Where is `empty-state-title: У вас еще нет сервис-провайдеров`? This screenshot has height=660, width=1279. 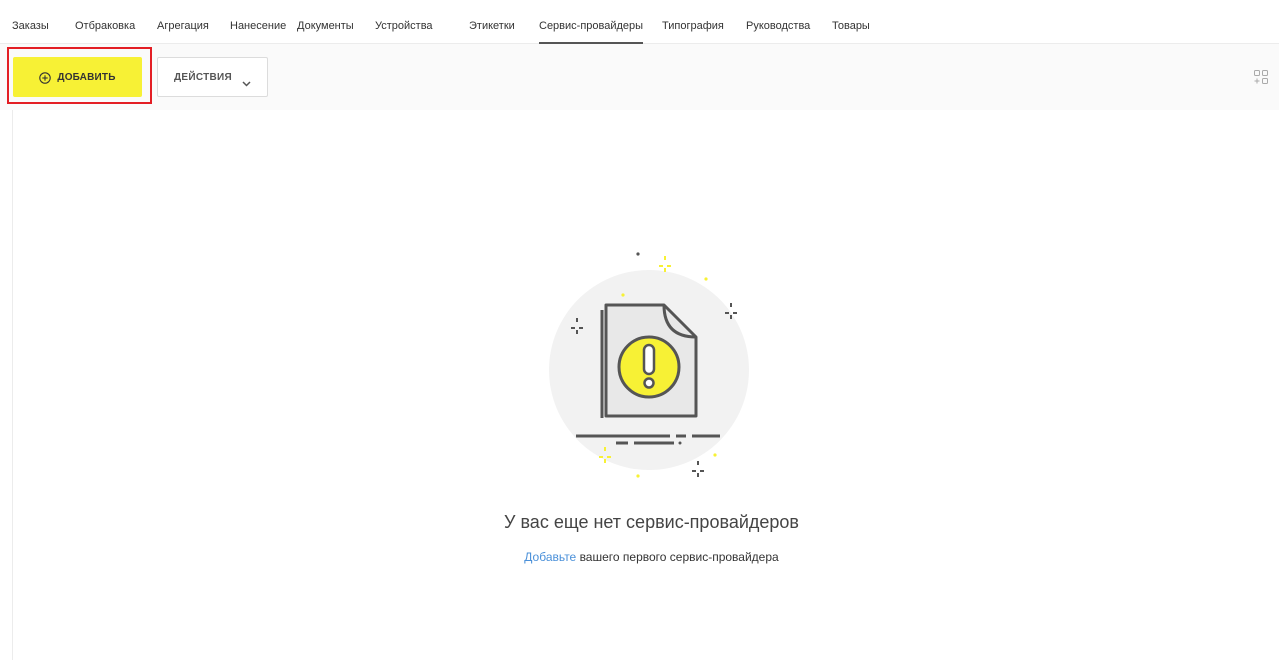 empty-state-title: У вас еще нет сервис-провайдеров is located at coordinates (651, 522).